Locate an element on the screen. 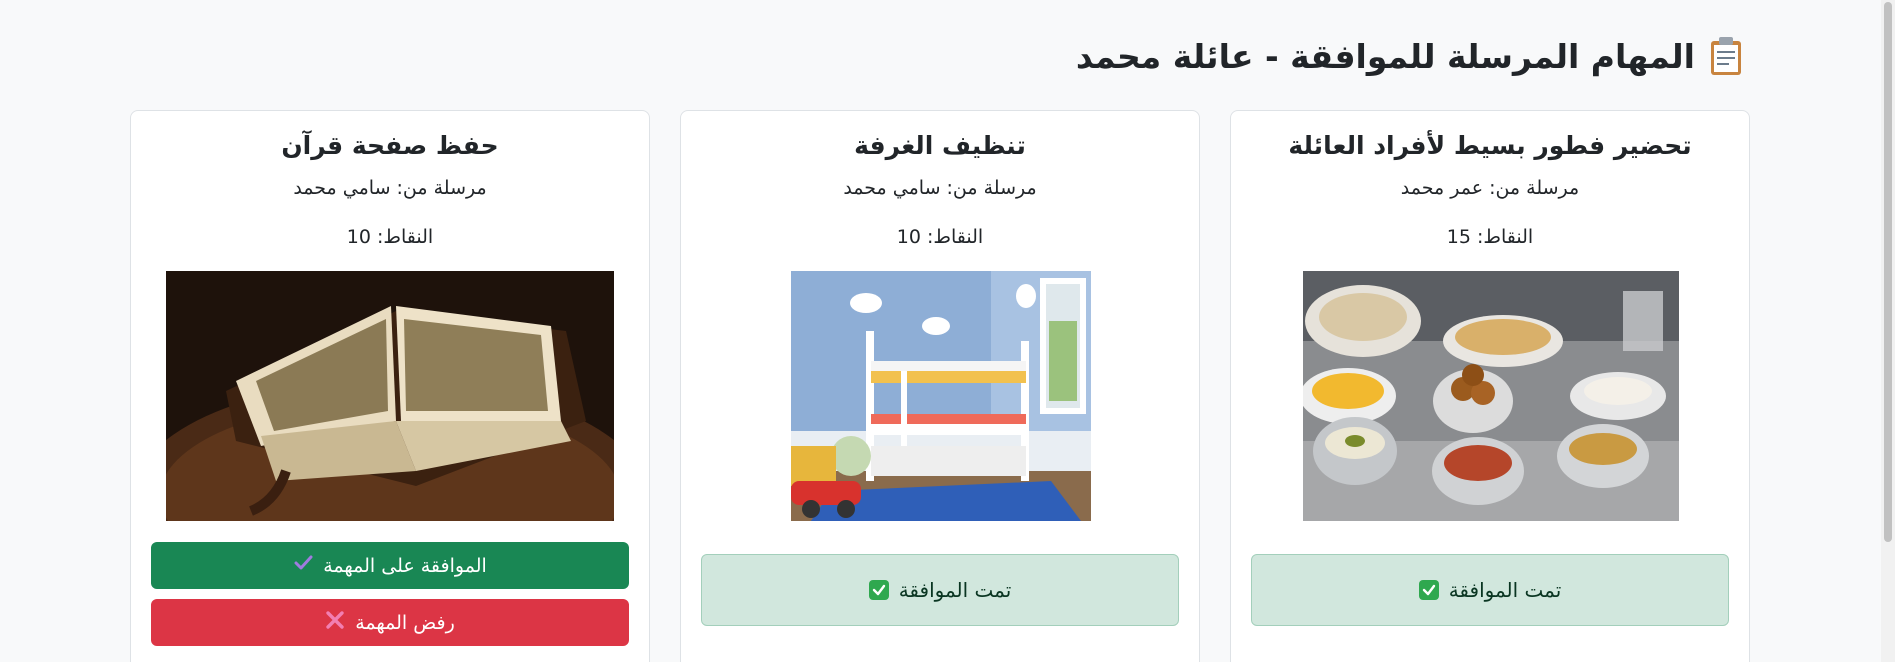 The height and width of the screenshot is (662, 1895). page-title-text: المهام المرسلة للموافقة - عائلة محمد is located at coordinates (1385, 56).